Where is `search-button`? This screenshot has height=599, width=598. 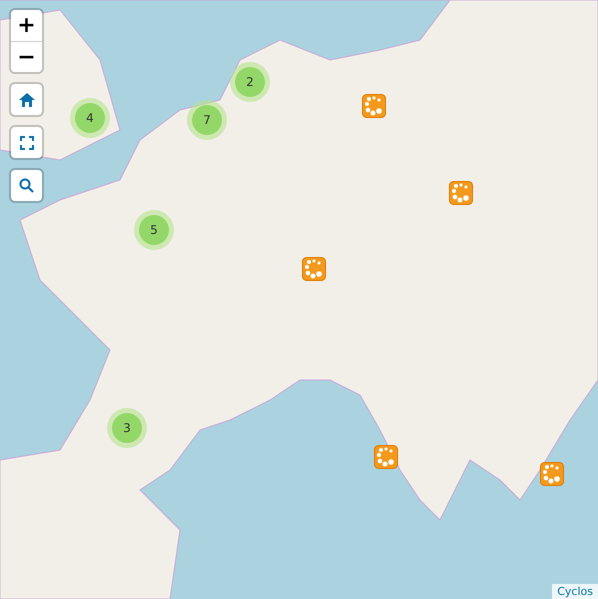 search-button is located at coordinates (26, 185).